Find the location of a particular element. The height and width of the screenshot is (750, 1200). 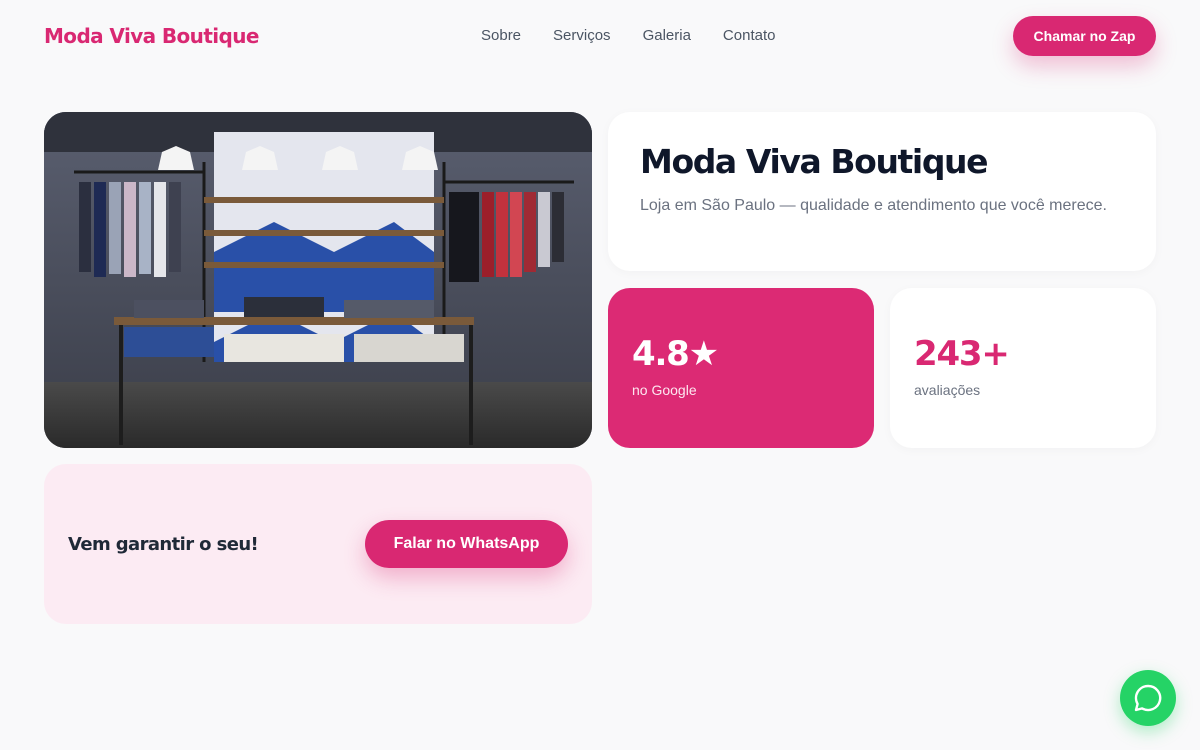

reviews-value: 243+ is located at coordinates (962, 354).